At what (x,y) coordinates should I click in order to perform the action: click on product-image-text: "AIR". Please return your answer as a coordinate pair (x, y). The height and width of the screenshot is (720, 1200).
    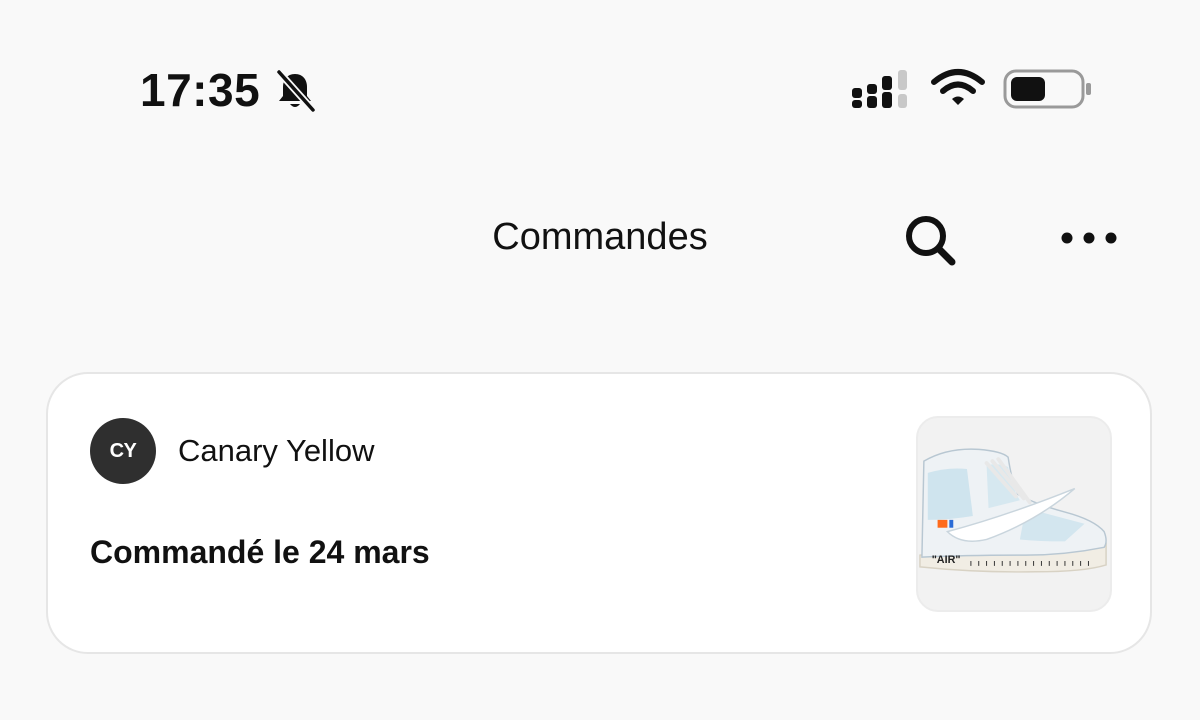
    Looking at the image, I should click on (946, 560).